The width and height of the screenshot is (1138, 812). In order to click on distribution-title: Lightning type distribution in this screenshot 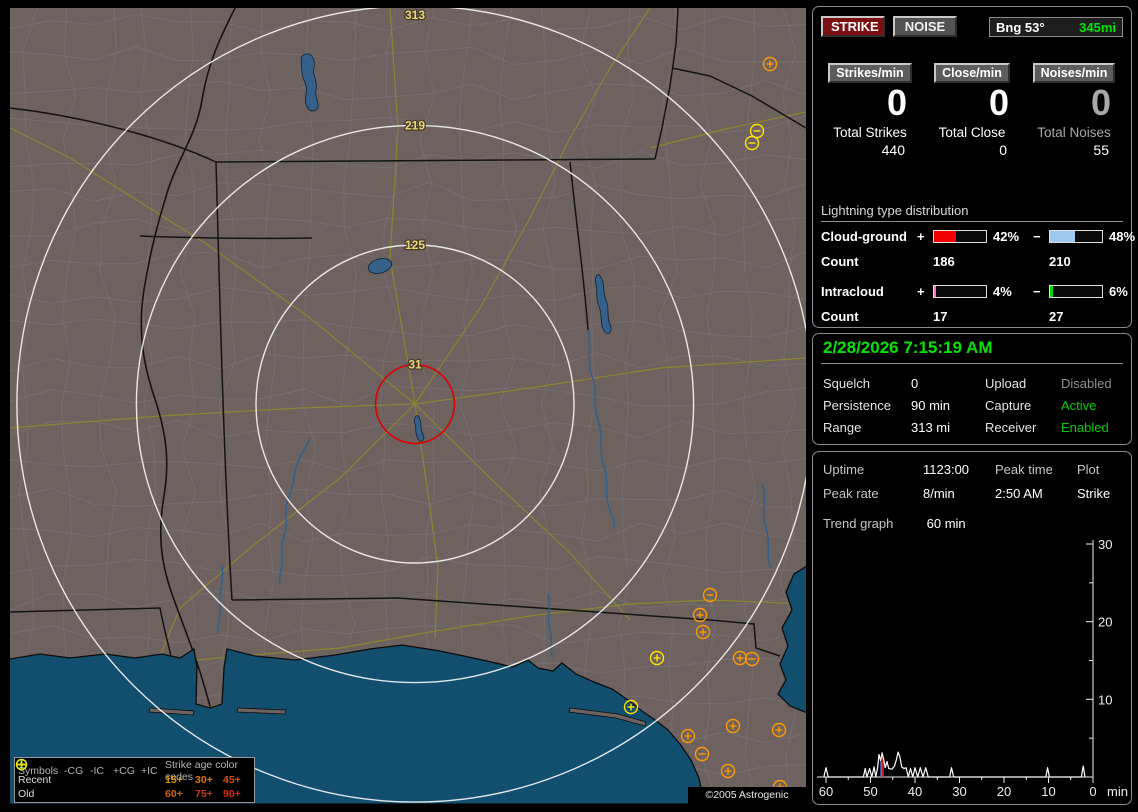, I will do `click(972, 212)`.